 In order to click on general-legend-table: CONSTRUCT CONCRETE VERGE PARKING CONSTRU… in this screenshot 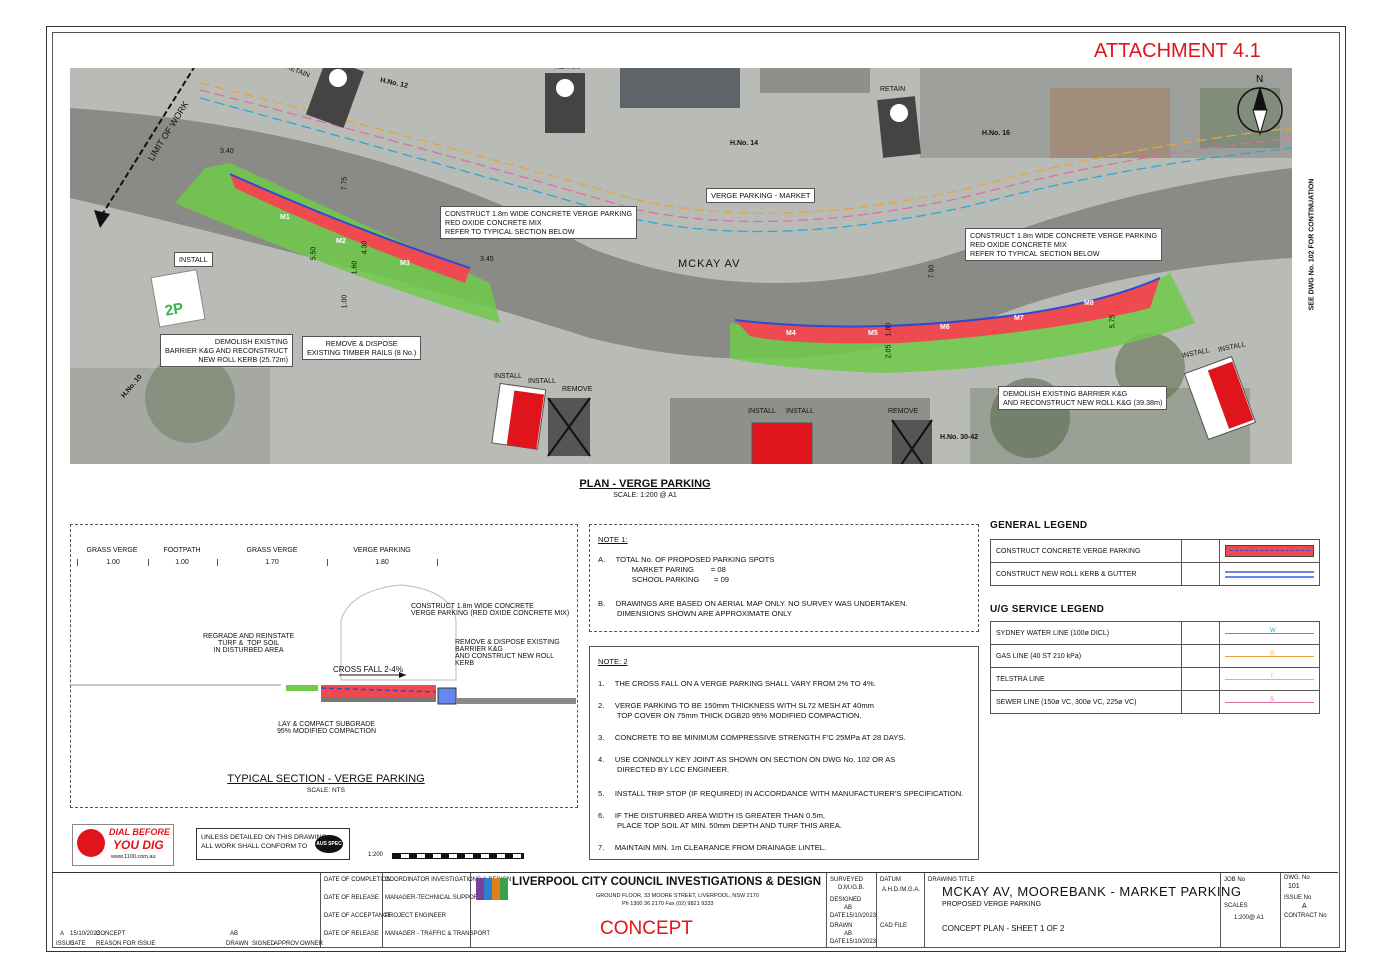, I will do `click(1154, 562)`.